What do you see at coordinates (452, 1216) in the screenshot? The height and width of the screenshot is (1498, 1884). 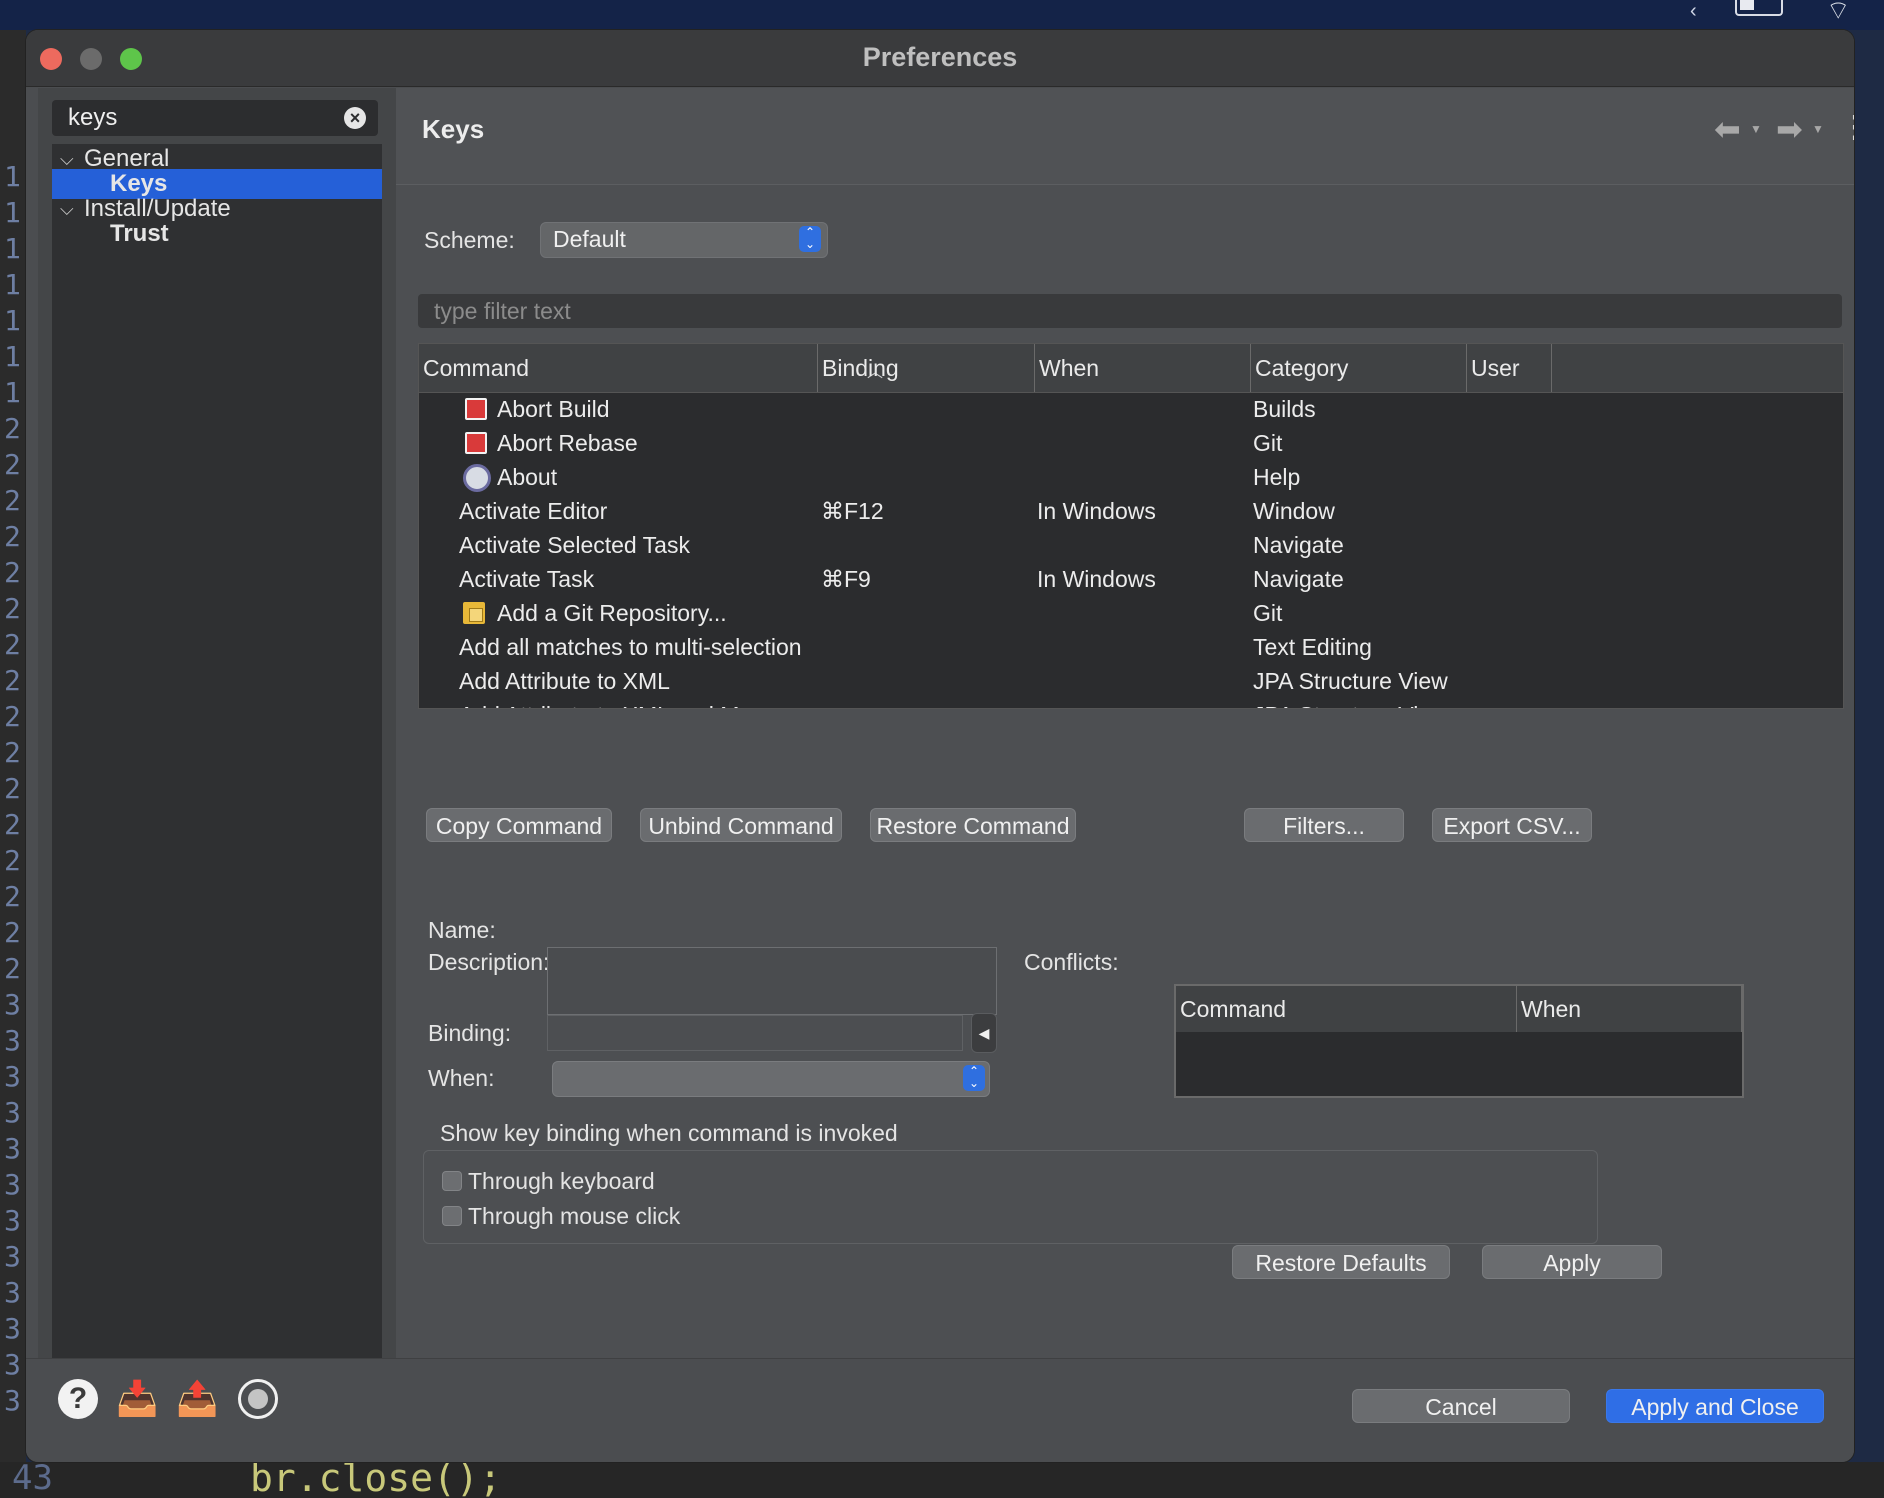 I see `through-mouse-checkbox` at bounding box center [452, 1216].